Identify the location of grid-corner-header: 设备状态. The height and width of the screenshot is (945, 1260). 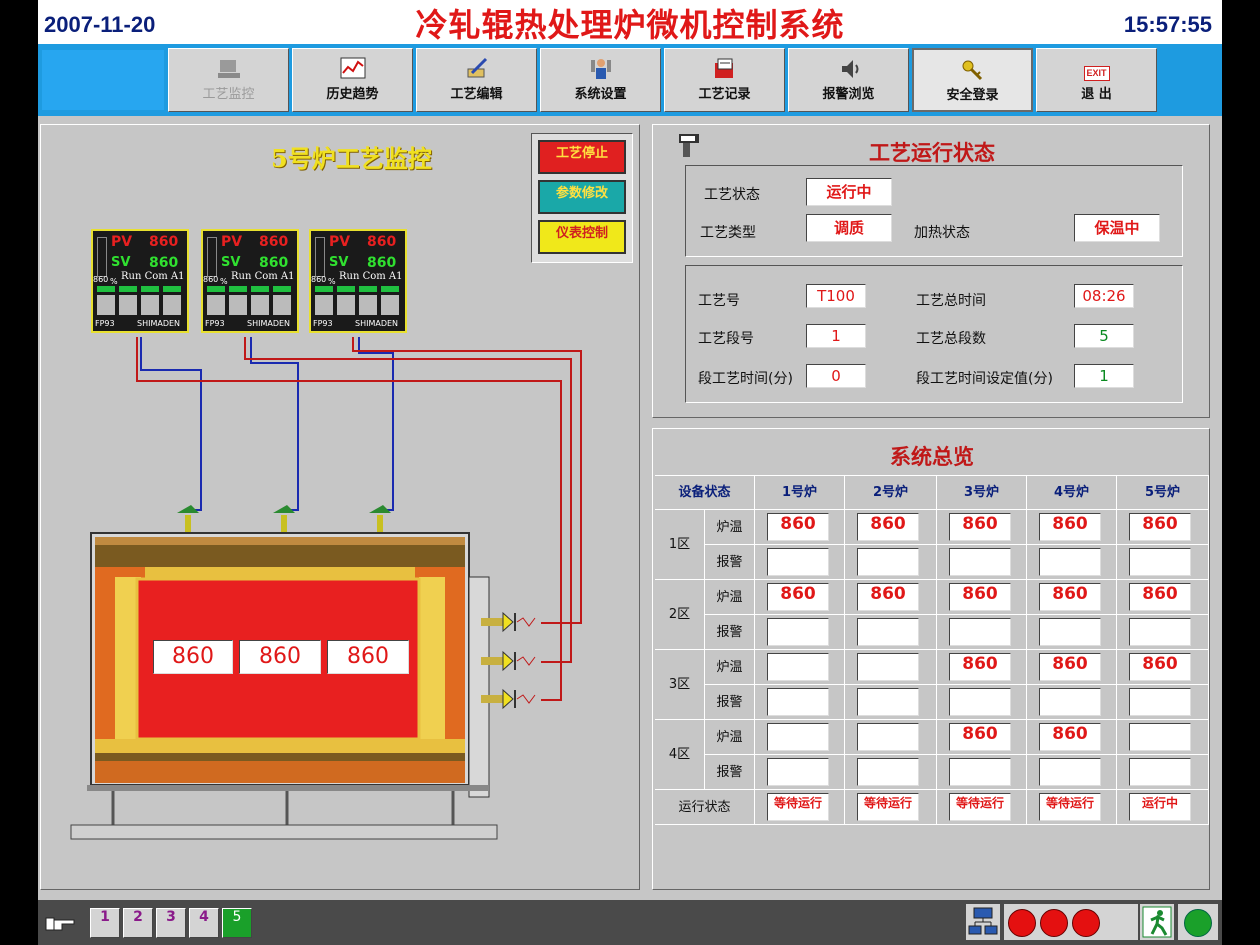
(705, 493).